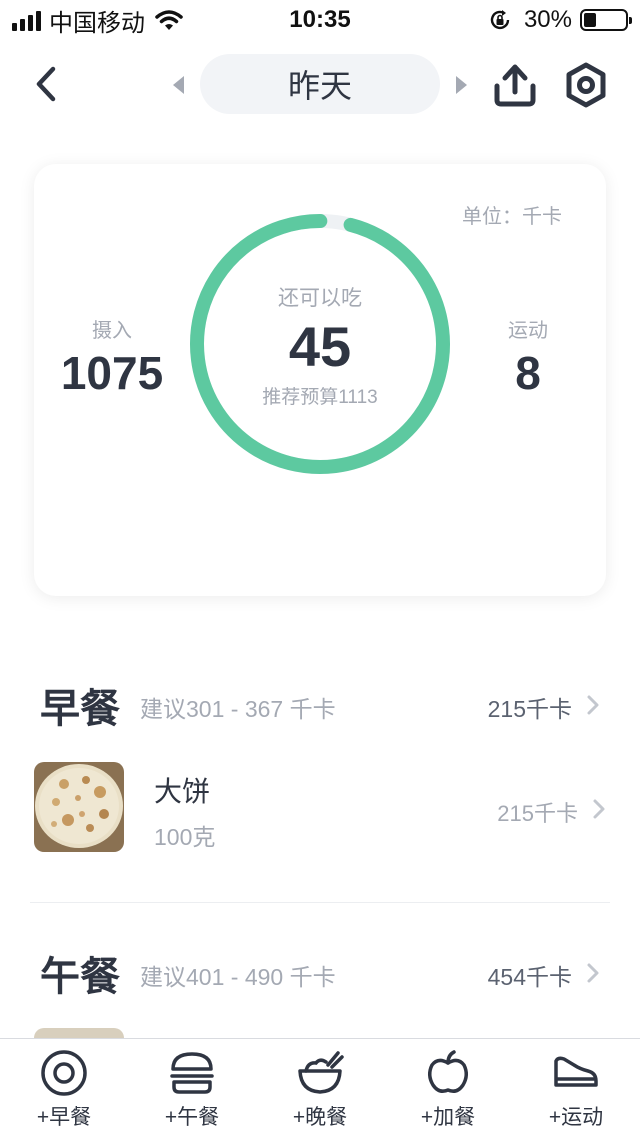  I want to click on meal-name: 早餐, so click(80, 709).